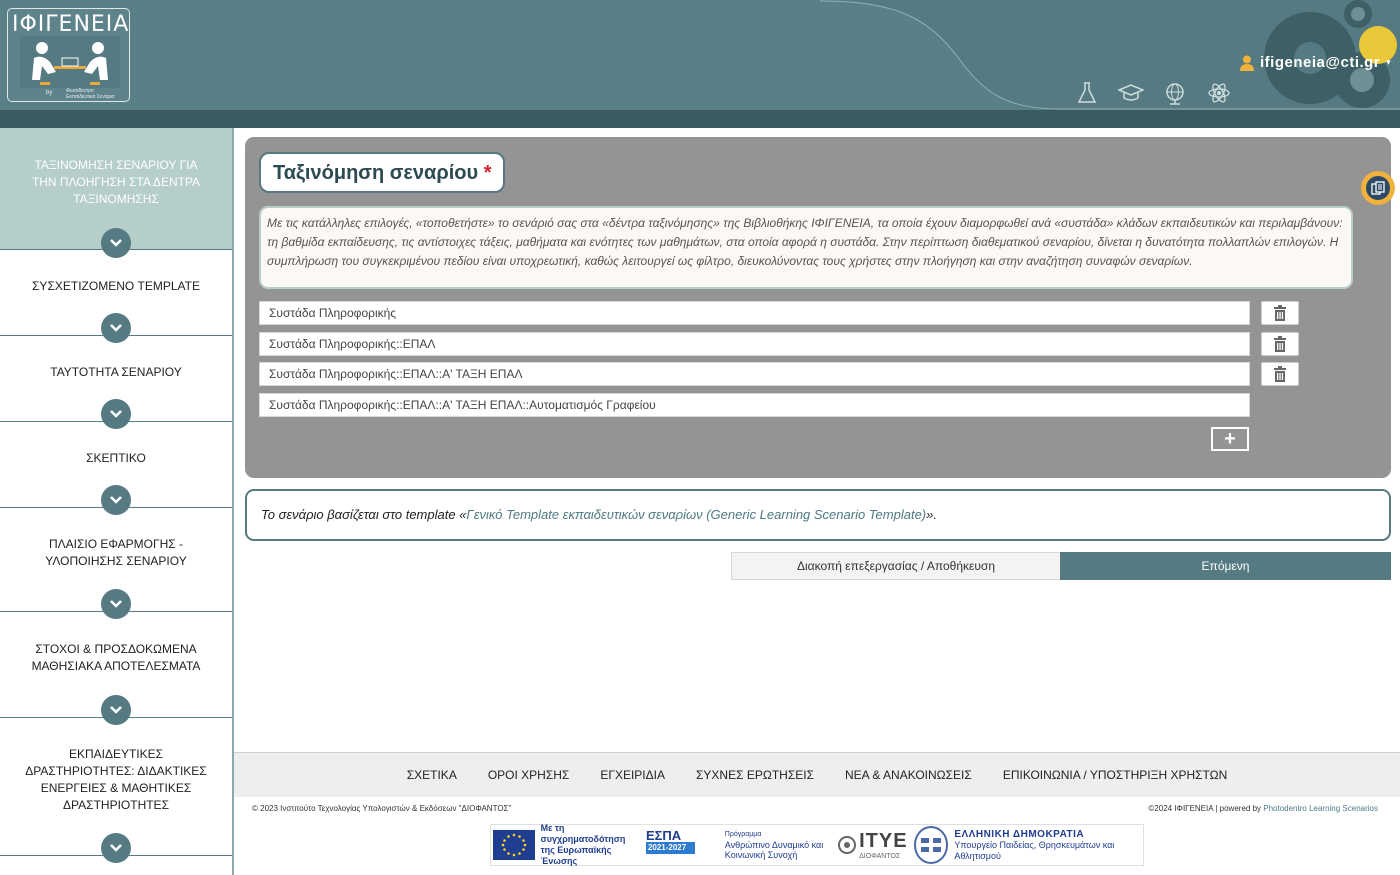 This screenshot has width=1400, height=875. Describe the element at coordinates (1153, 93) in the screenshot. I see `subject-icons` at that location.